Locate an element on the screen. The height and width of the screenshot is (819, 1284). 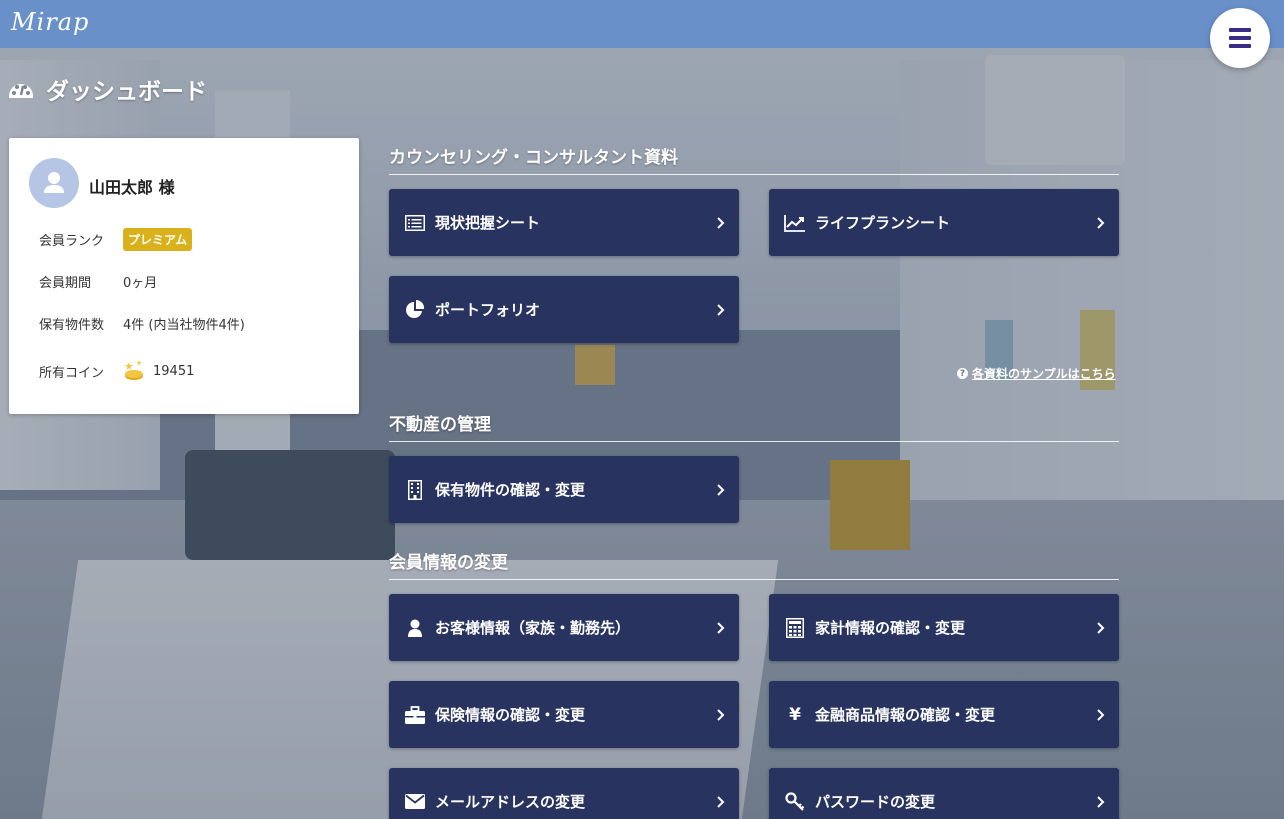
tile-label: ポートフォリオ is located at coordinates (488, 310).